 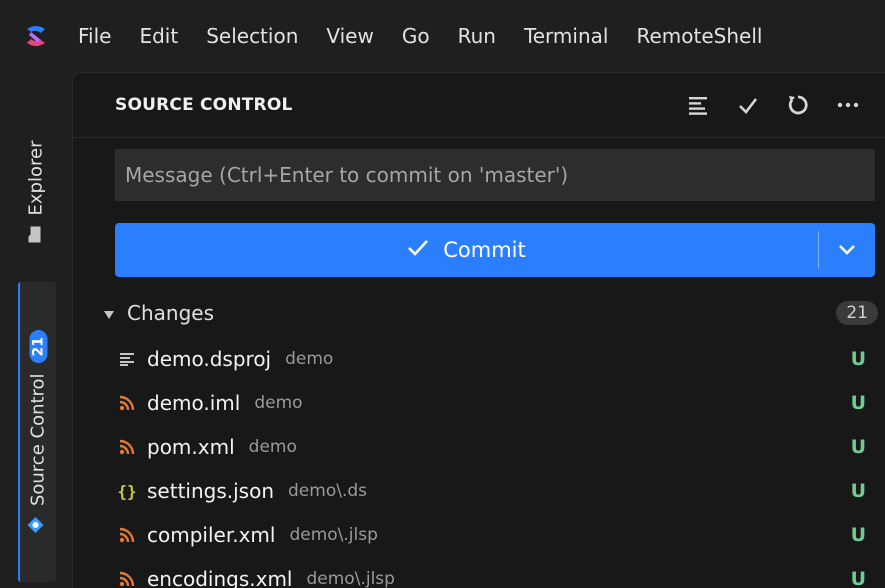 What do you see at coordinates (479, 572) in the screenshot?
I see `file-row: encodings.xml demo\.jlsp U` at bounding box center [479, 572].